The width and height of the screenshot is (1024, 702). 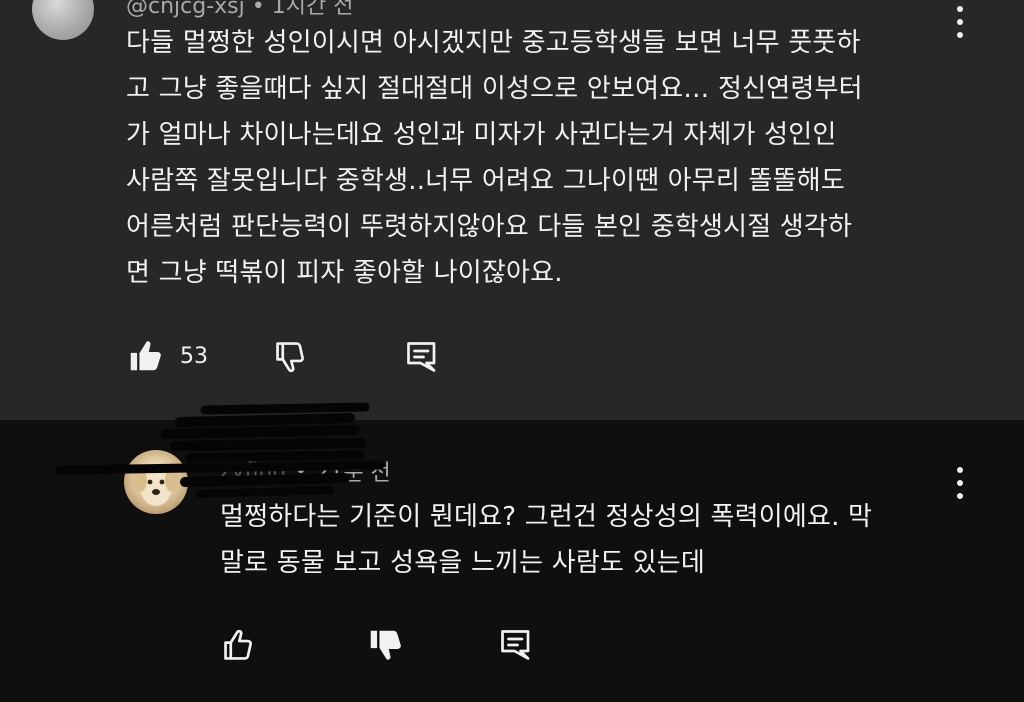 What do you see at coordinates (462, 563) in the screenshot?
I see `comment-line: 말로 동물 보고 성욕을 느끼는 사람도 있는데` at bounding box center [462, 563].